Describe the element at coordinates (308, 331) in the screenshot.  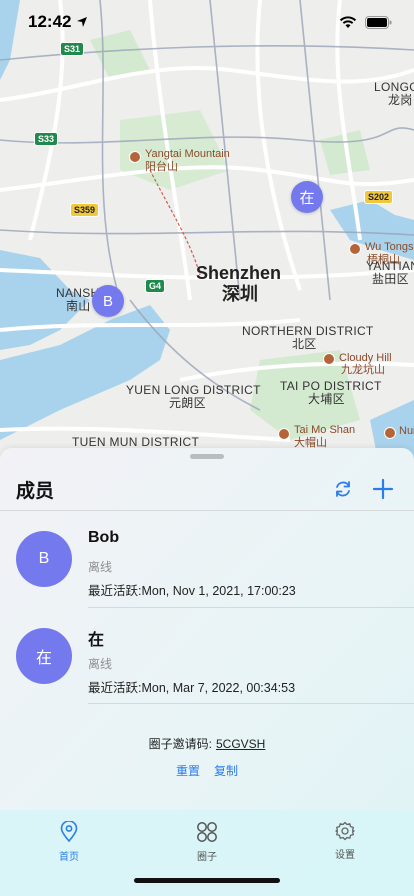
I see `district-label: NORTHERN DISTRICT` at that location.